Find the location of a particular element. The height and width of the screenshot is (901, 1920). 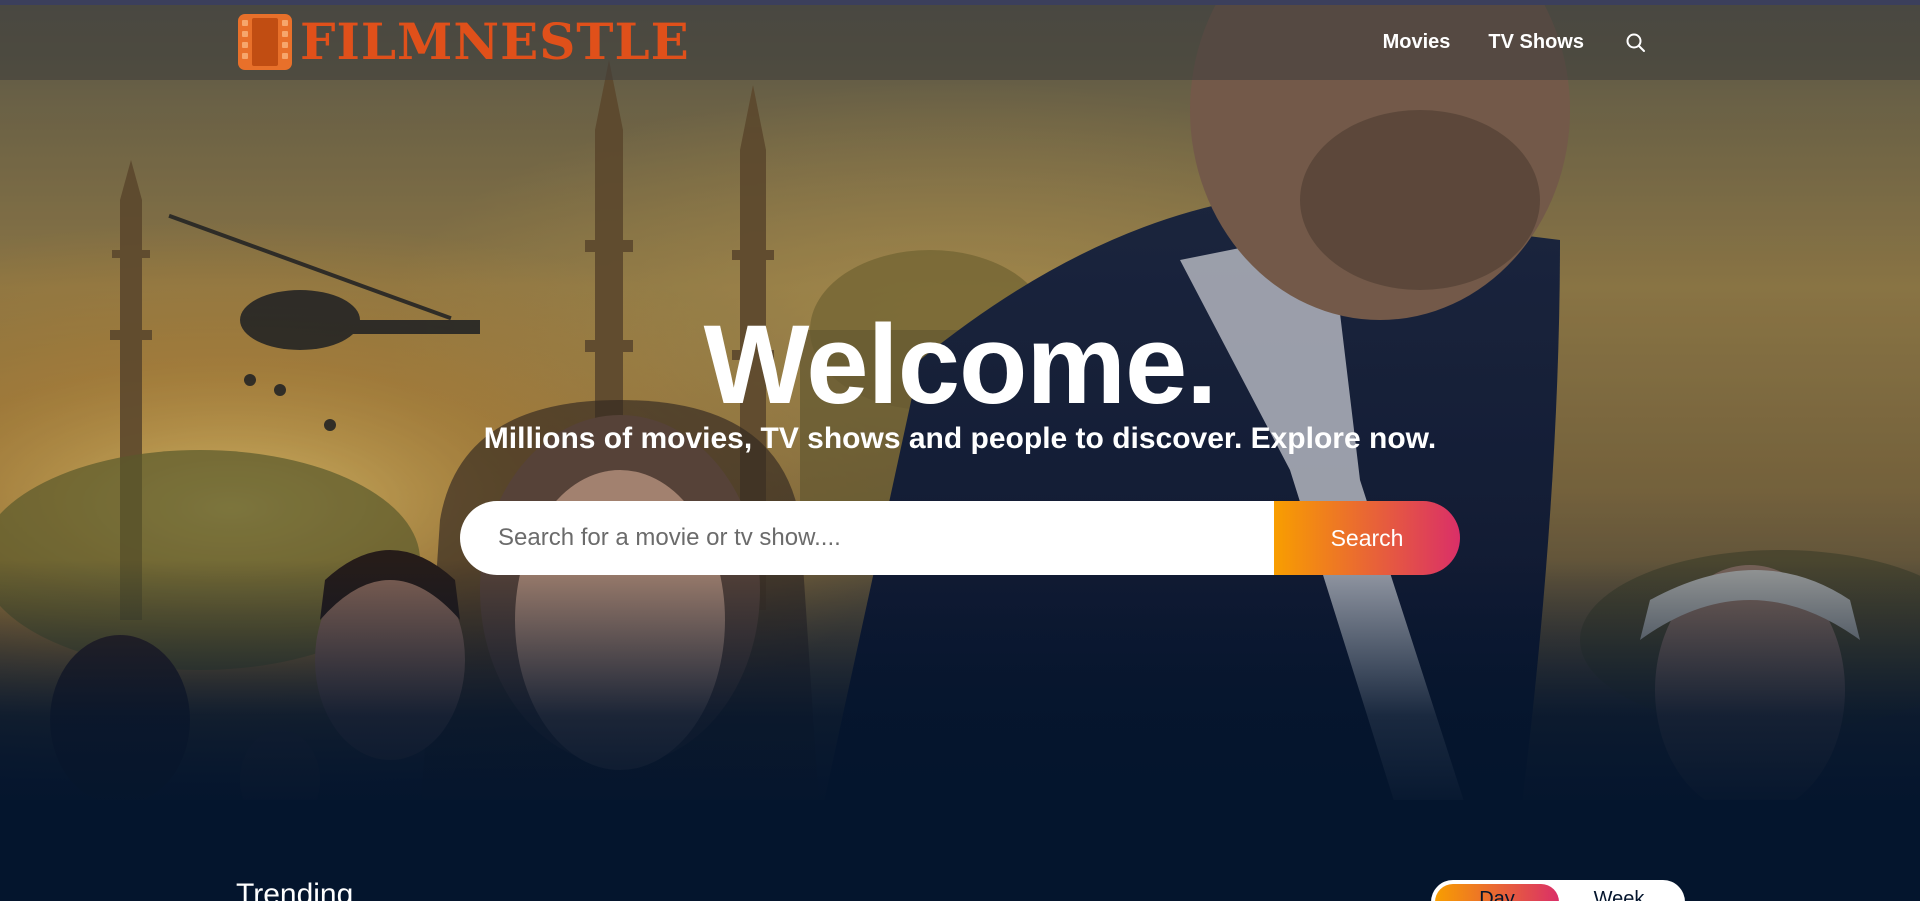

welcome-title: Welcome. is located at coordinates (960, 364).